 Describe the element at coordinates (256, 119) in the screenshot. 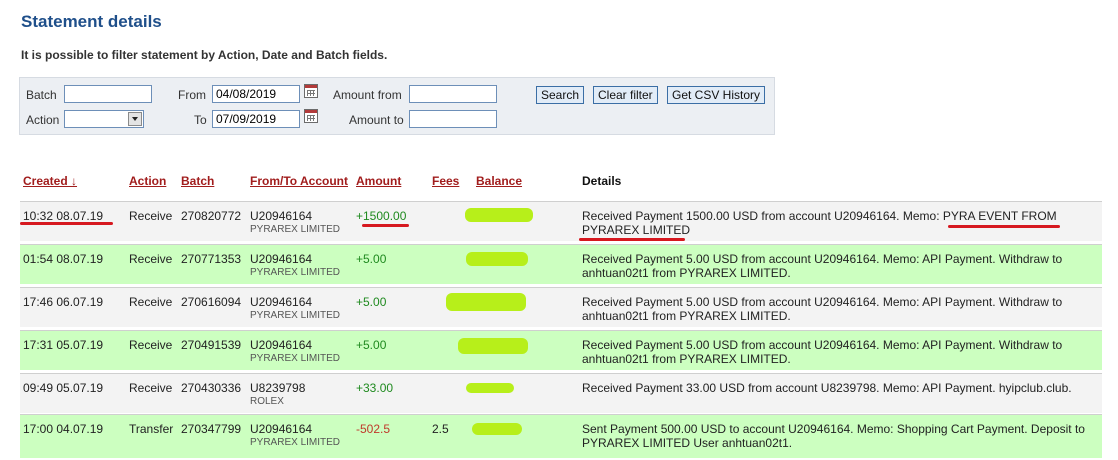

I see `date-to-input` at that location.